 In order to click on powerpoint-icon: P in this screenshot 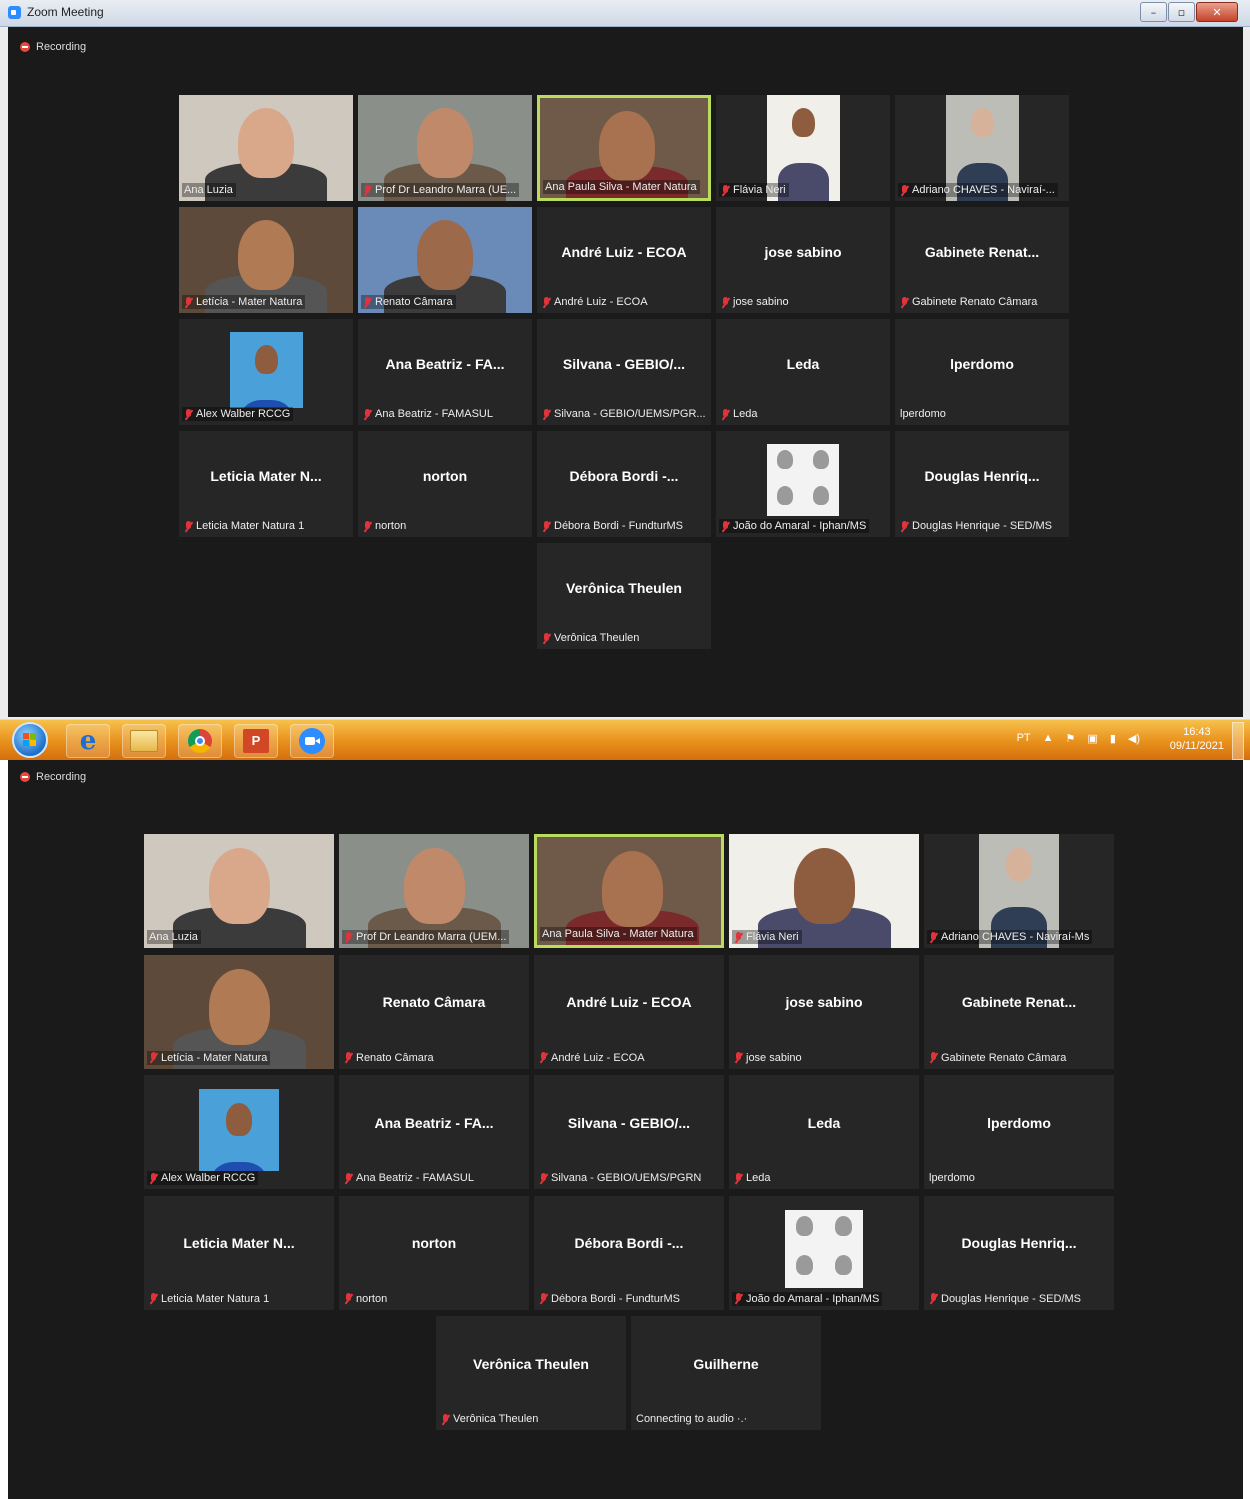, I will do `click(256, 741)`.